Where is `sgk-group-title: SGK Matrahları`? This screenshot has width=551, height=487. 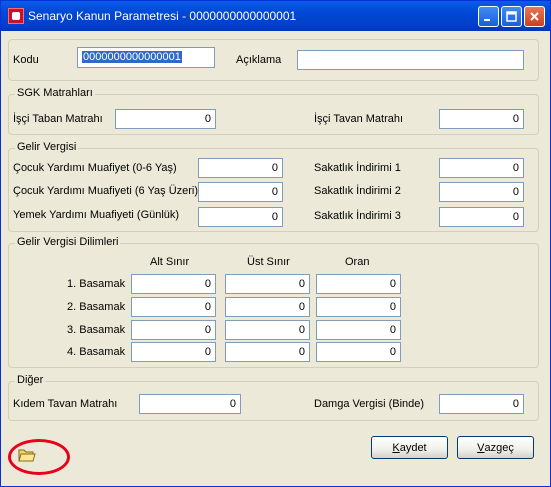 sgk-group-title: SGK Matrahları is located at coordinates (55, 93).